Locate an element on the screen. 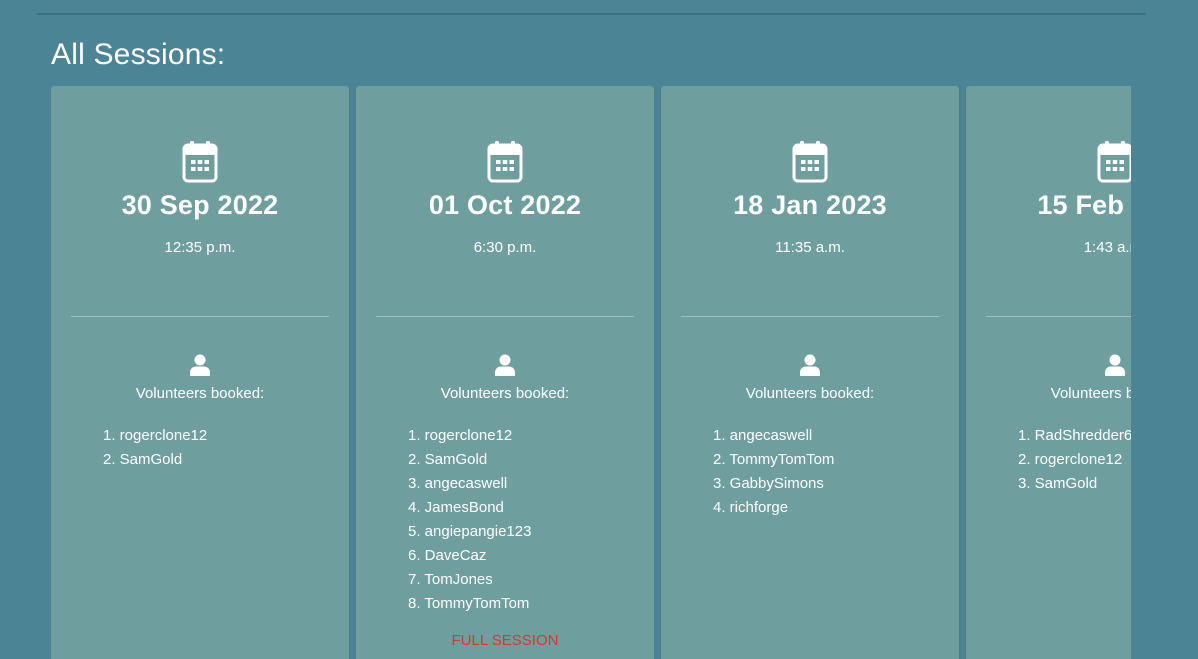 Image resolution: width=1198 pixels, height=659 pixels. volunteer-item: 3. angecaswell is located at coordinates (458, 483).